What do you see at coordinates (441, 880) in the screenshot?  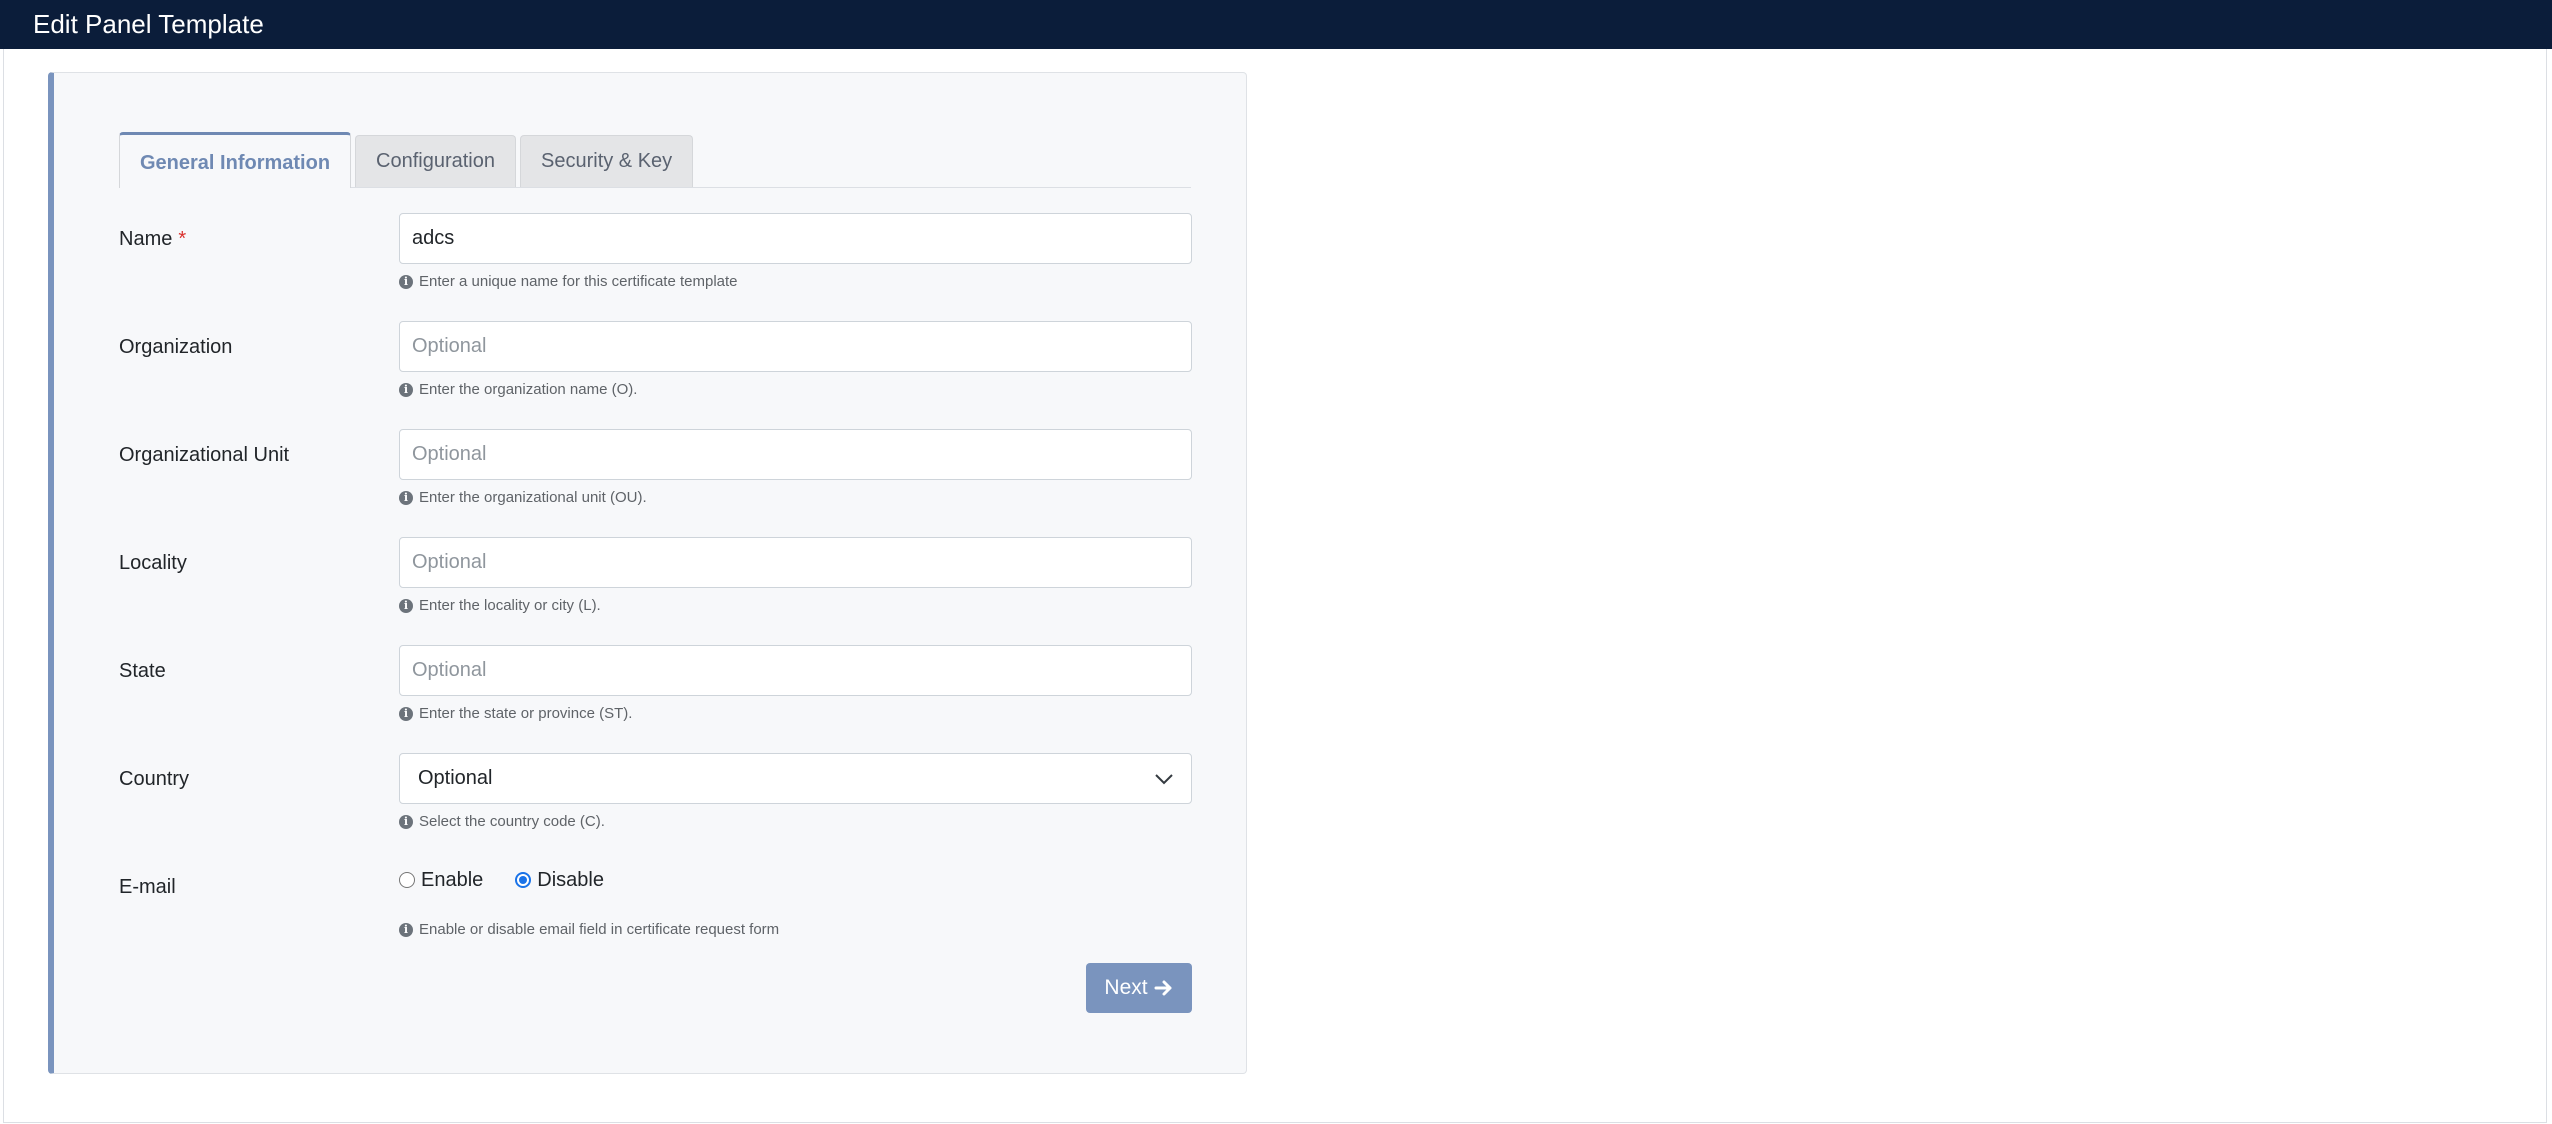 I see `email-enable-option: Enable` at bounding box center [441, 880].